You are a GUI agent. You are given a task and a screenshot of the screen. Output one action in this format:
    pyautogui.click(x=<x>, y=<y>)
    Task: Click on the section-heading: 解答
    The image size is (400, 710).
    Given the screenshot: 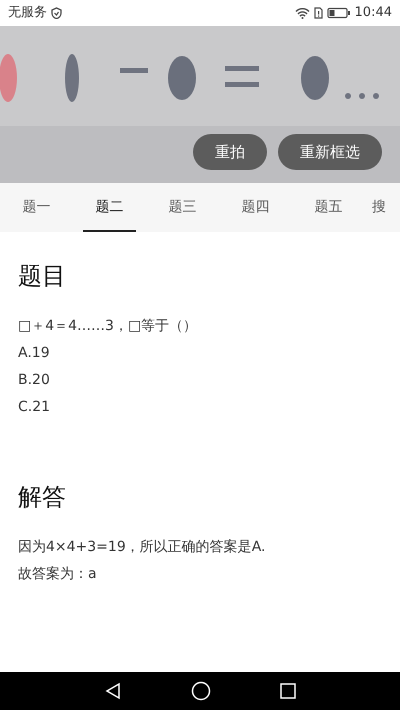 What is the action you would take?
    pyautogui.click(x=42, y=497)
    